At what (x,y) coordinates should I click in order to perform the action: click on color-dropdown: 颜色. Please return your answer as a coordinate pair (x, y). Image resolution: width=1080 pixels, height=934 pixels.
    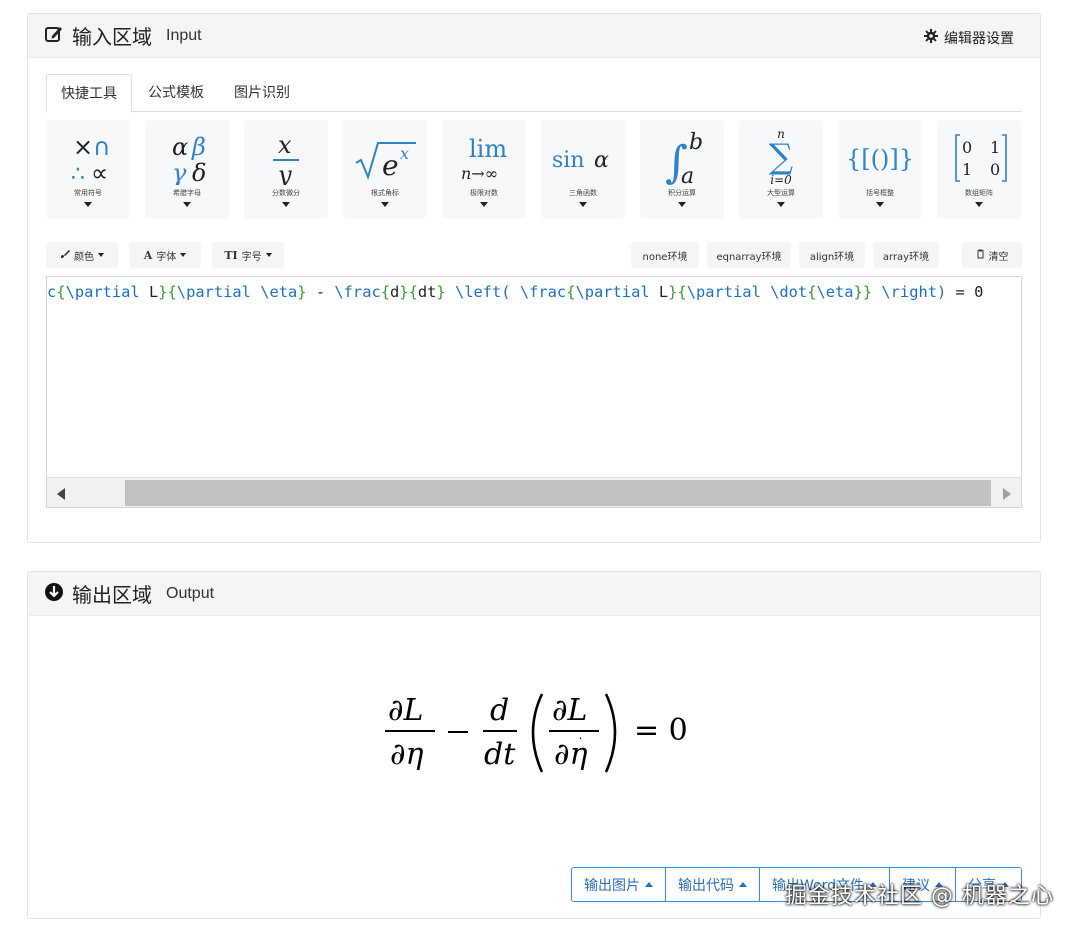
    Looking at the image, I should click on (82, 255).